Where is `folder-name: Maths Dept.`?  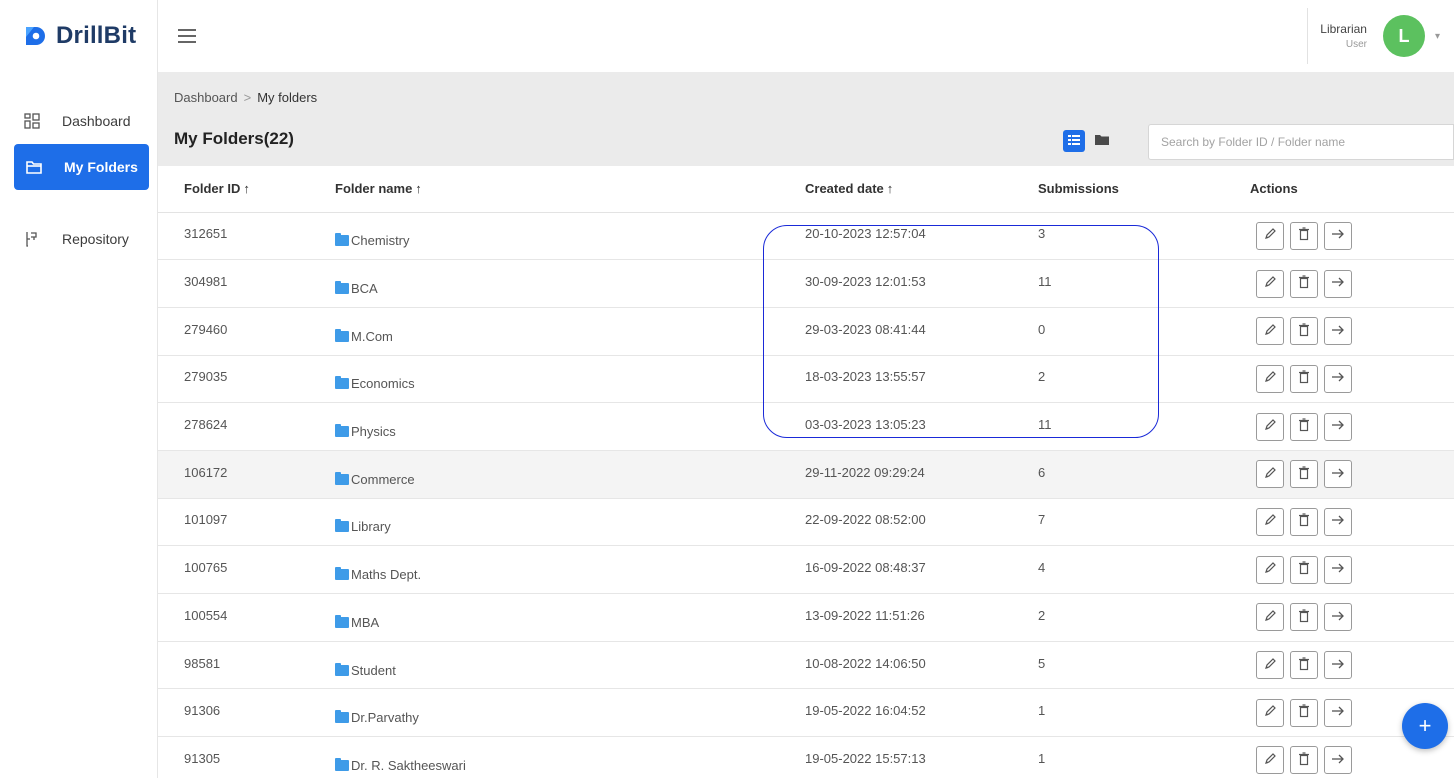 folder-name: Maths Dept. is located at coordinates (386, 574).